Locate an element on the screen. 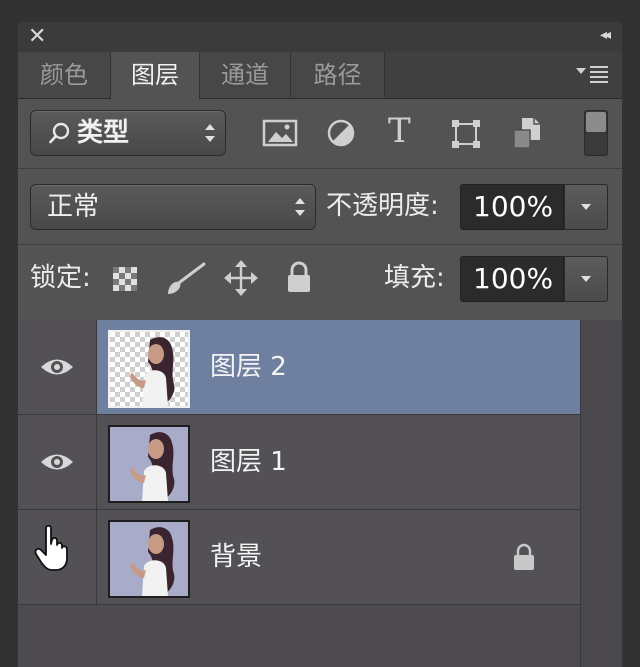  layer-row: 背景 is located at coordinates (299, 557).